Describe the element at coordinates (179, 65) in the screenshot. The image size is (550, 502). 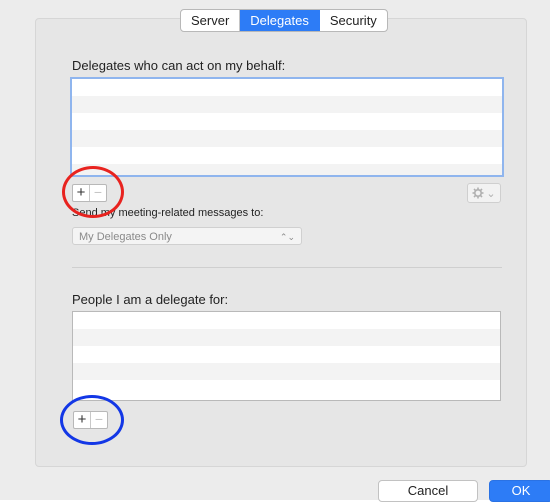
I see `delegates-list-label: Delegates who can act on my behalf:` at that location.